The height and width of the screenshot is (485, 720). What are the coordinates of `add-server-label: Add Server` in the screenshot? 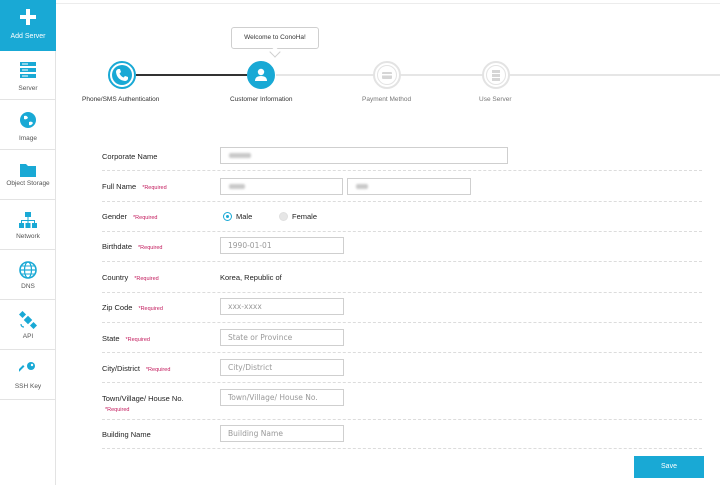 It's located at (28, 36).